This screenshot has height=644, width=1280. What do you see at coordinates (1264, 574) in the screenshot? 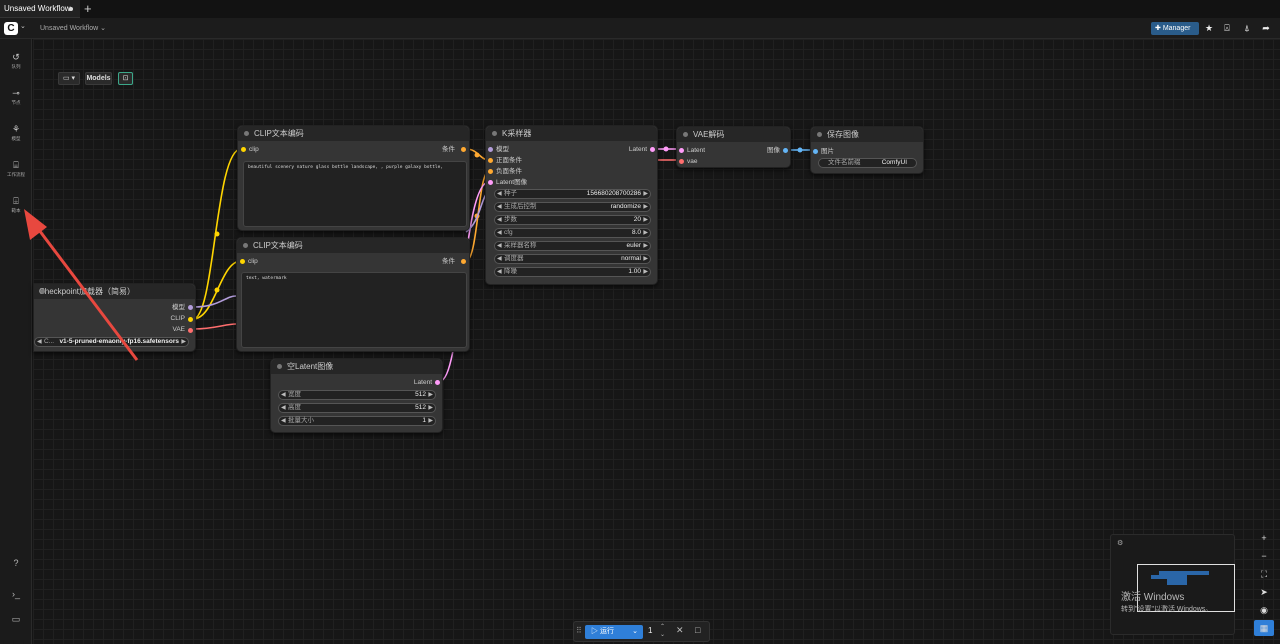
I see `fit-view-icon: ⛶` at bounding box center [1264, 574].